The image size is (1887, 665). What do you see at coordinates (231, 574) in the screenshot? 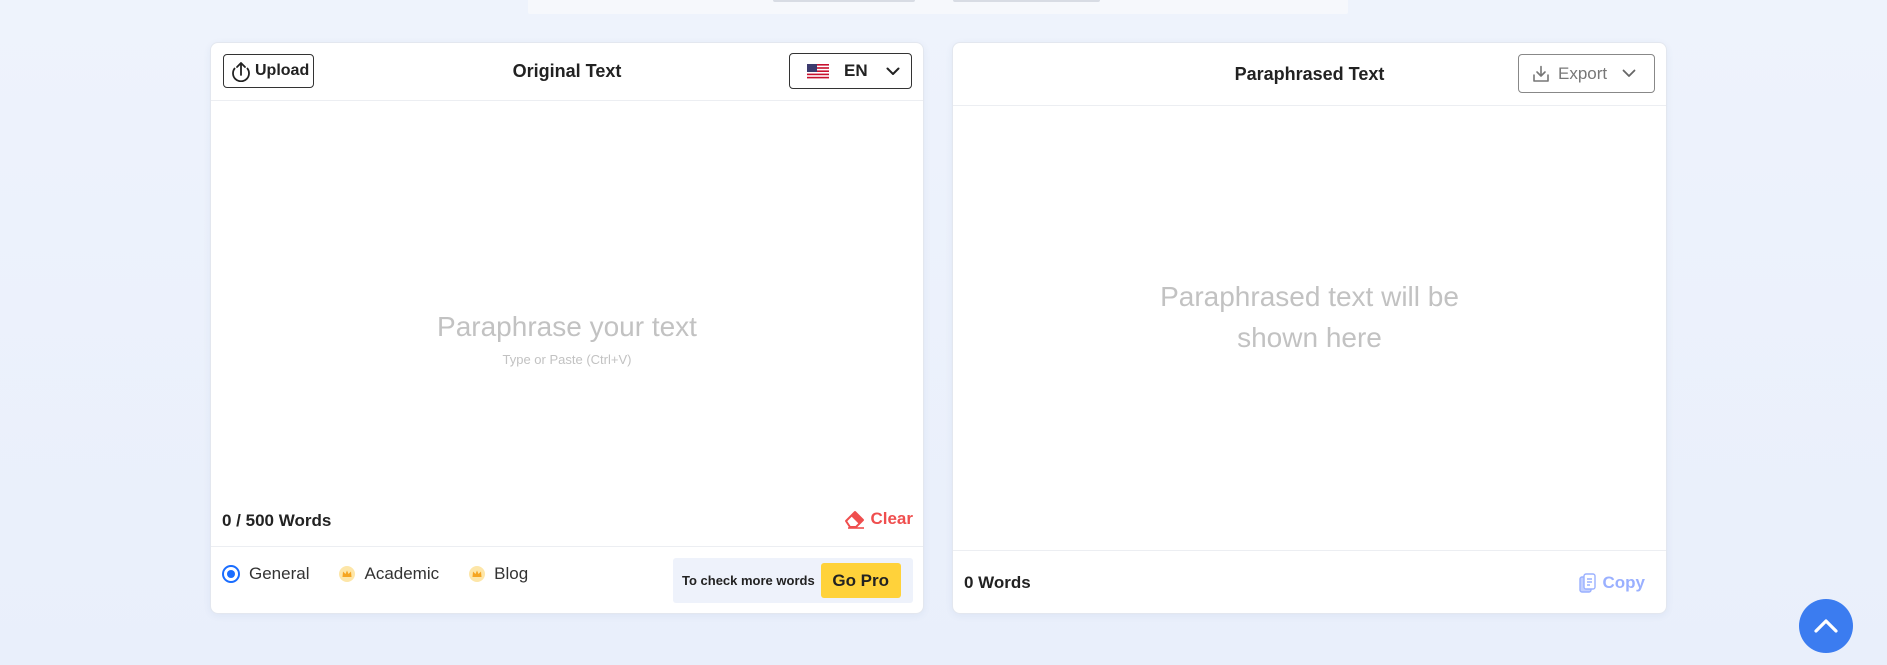
I see `radio-selected-icon` at bounding box center [231, 574].